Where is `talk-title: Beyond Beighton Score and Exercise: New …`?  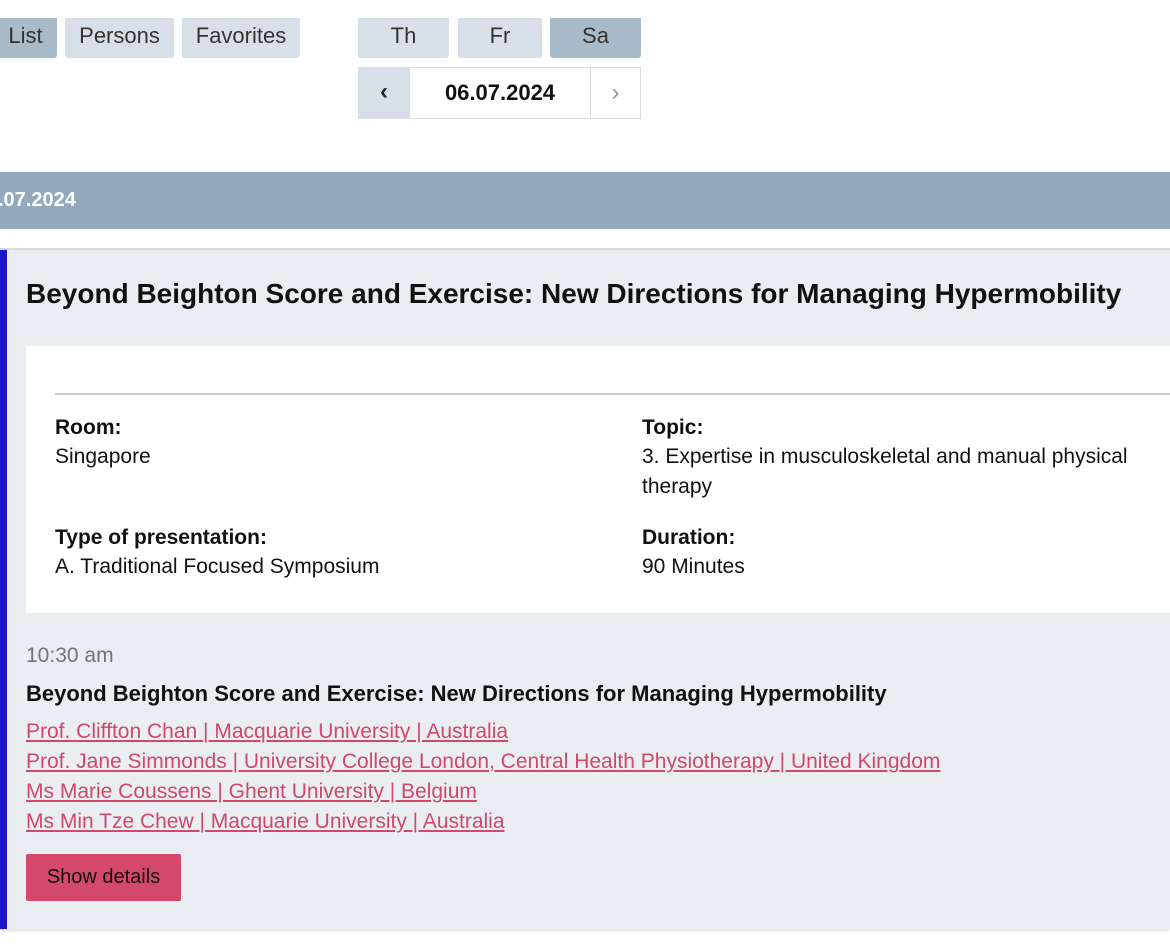 talk-title: Beyond Beighton Score and Exercise: New … is located at coordinates (456, 693).